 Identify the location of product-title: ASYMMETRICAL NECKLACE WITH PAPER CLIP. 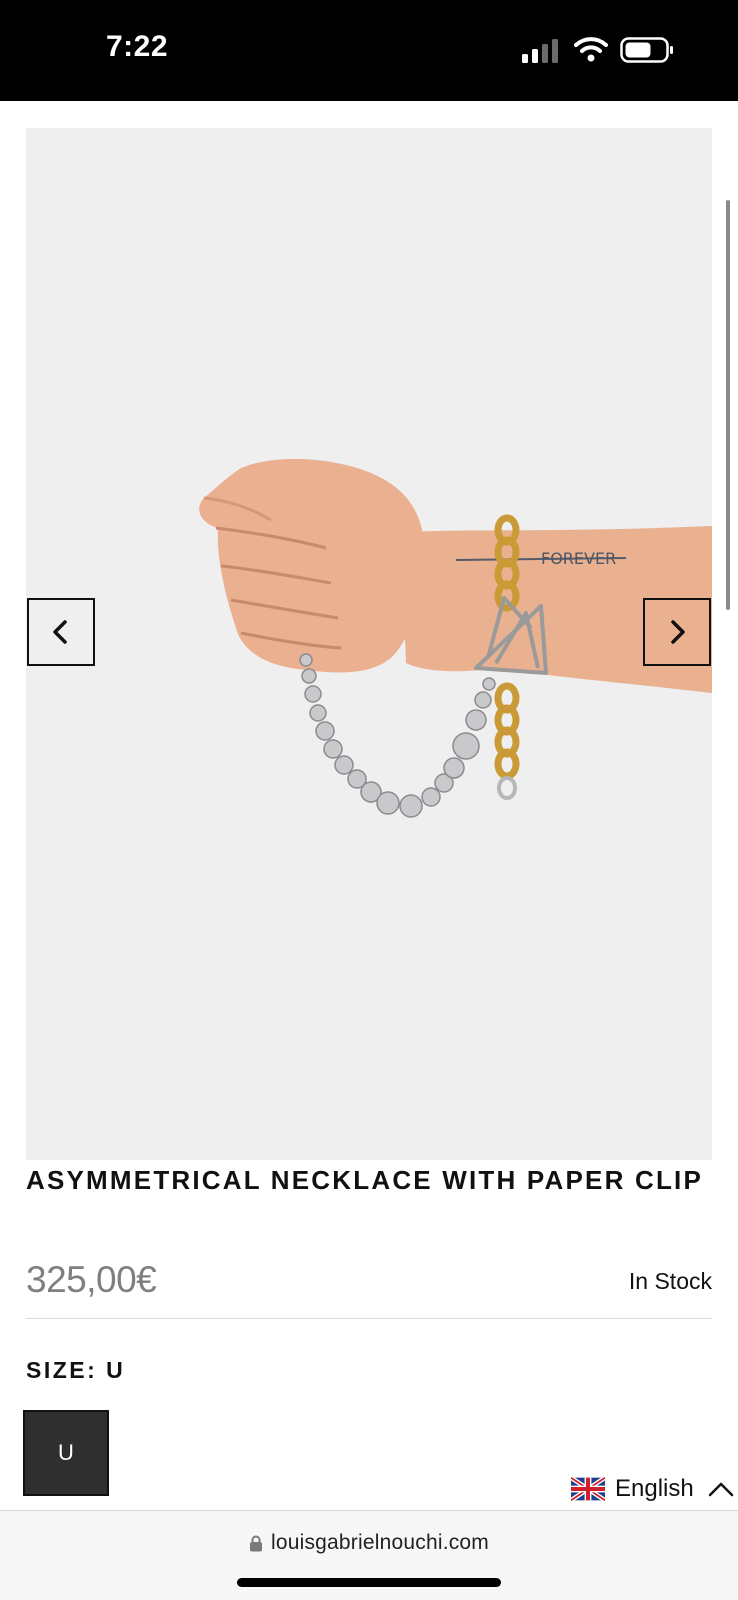
(365, 1180).